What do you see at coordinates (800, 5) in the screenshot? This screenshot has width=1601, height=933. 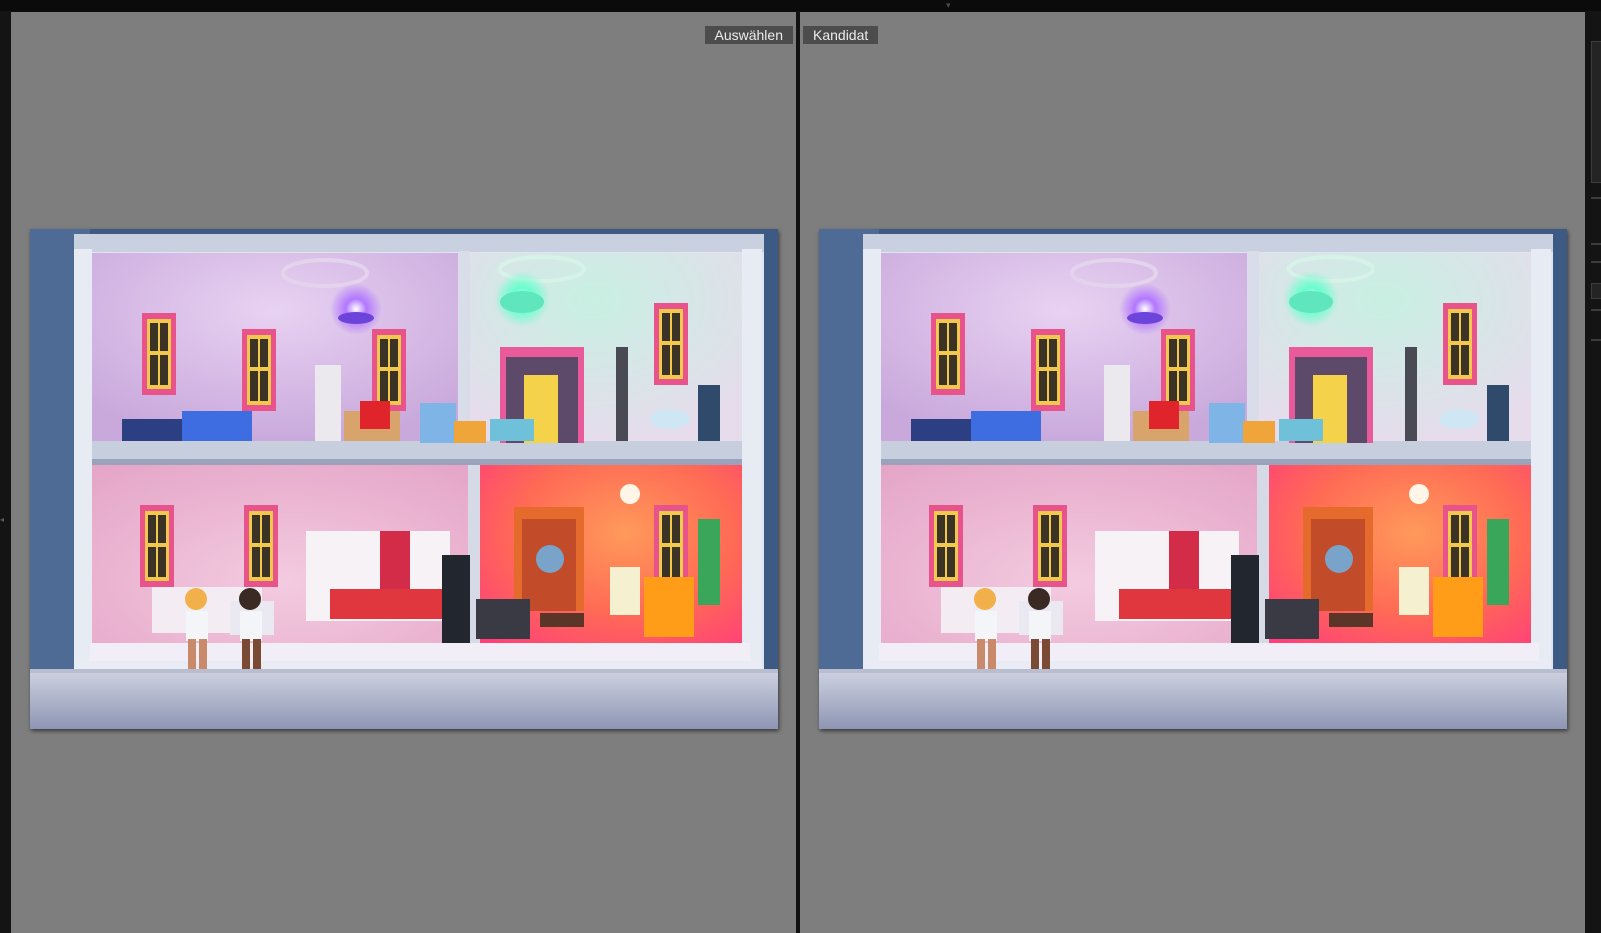 I see `top-toolbar: ▾` at bounding box center [800, 5].